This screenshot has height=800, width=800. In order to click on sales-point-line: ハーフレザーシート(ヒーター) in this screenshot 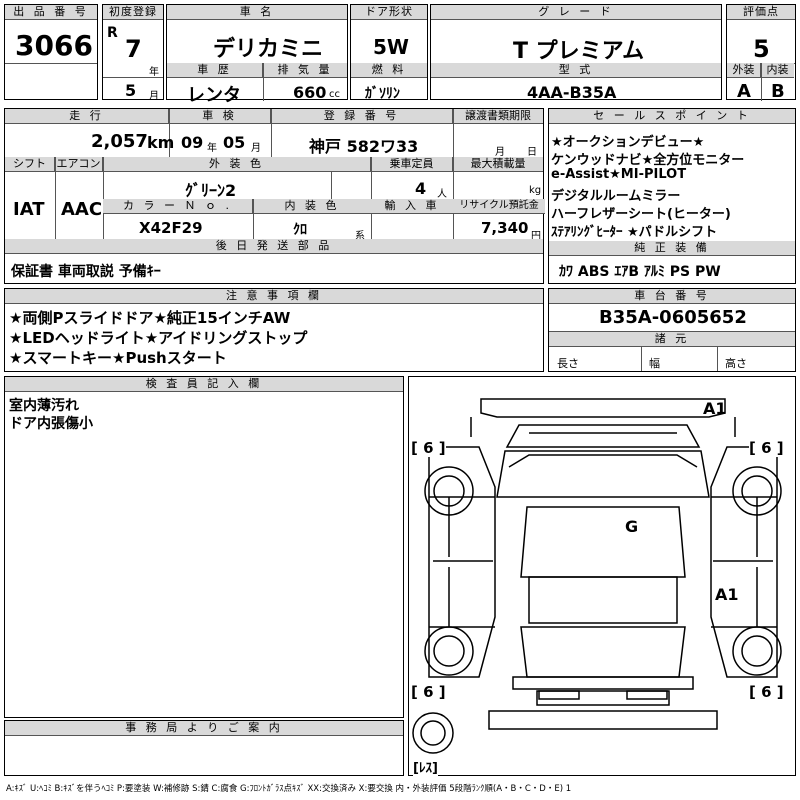, I will do `click(641, 214)`.